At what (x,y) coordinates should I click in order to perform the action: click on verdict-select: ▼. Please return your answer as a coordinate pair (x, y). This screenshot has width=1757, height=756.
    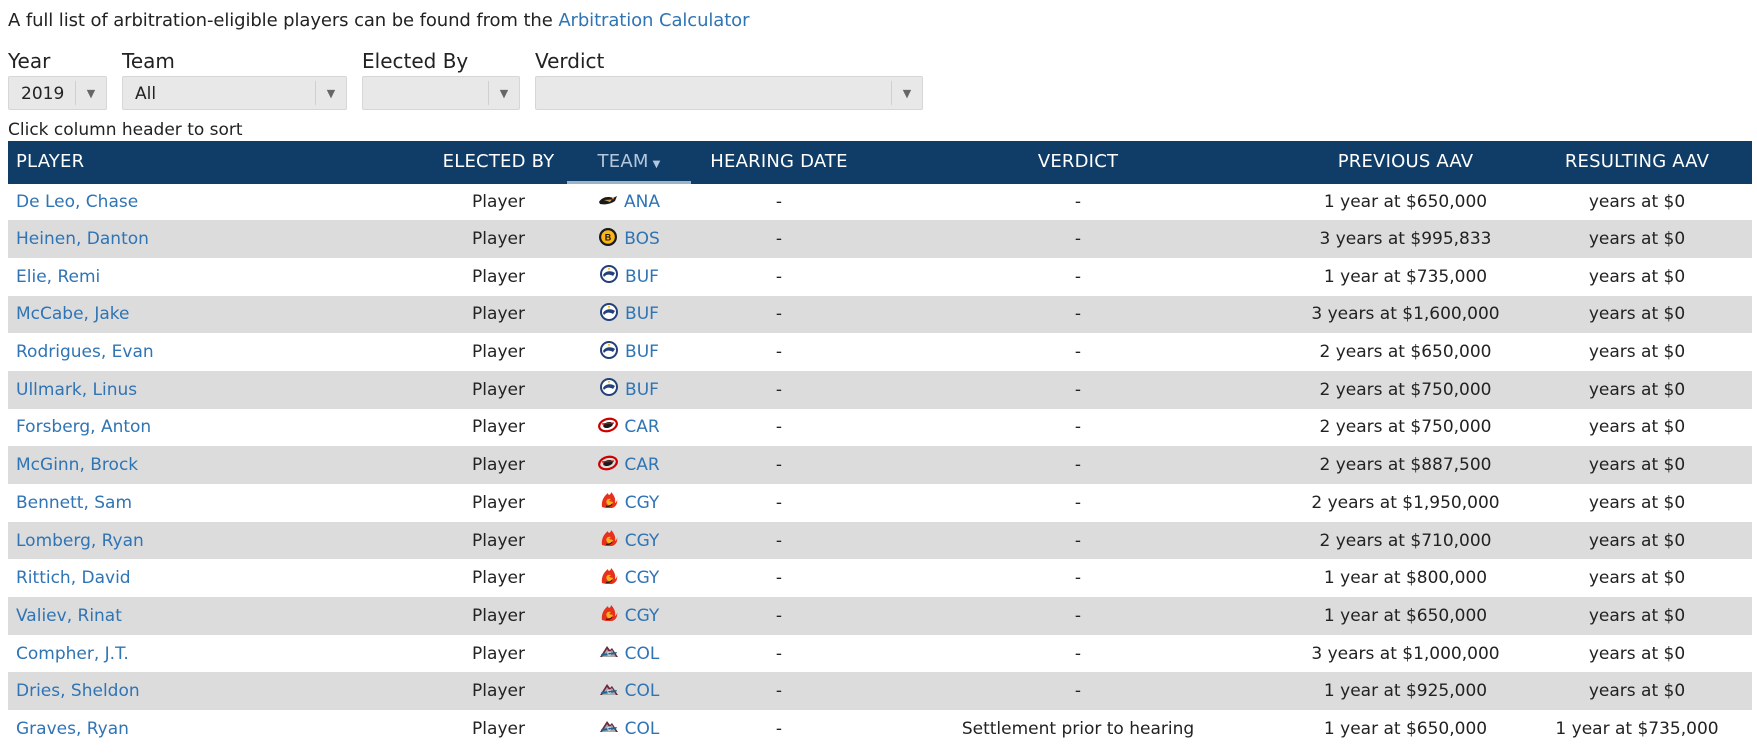
    Looking at the image, I should click on (729, 93).